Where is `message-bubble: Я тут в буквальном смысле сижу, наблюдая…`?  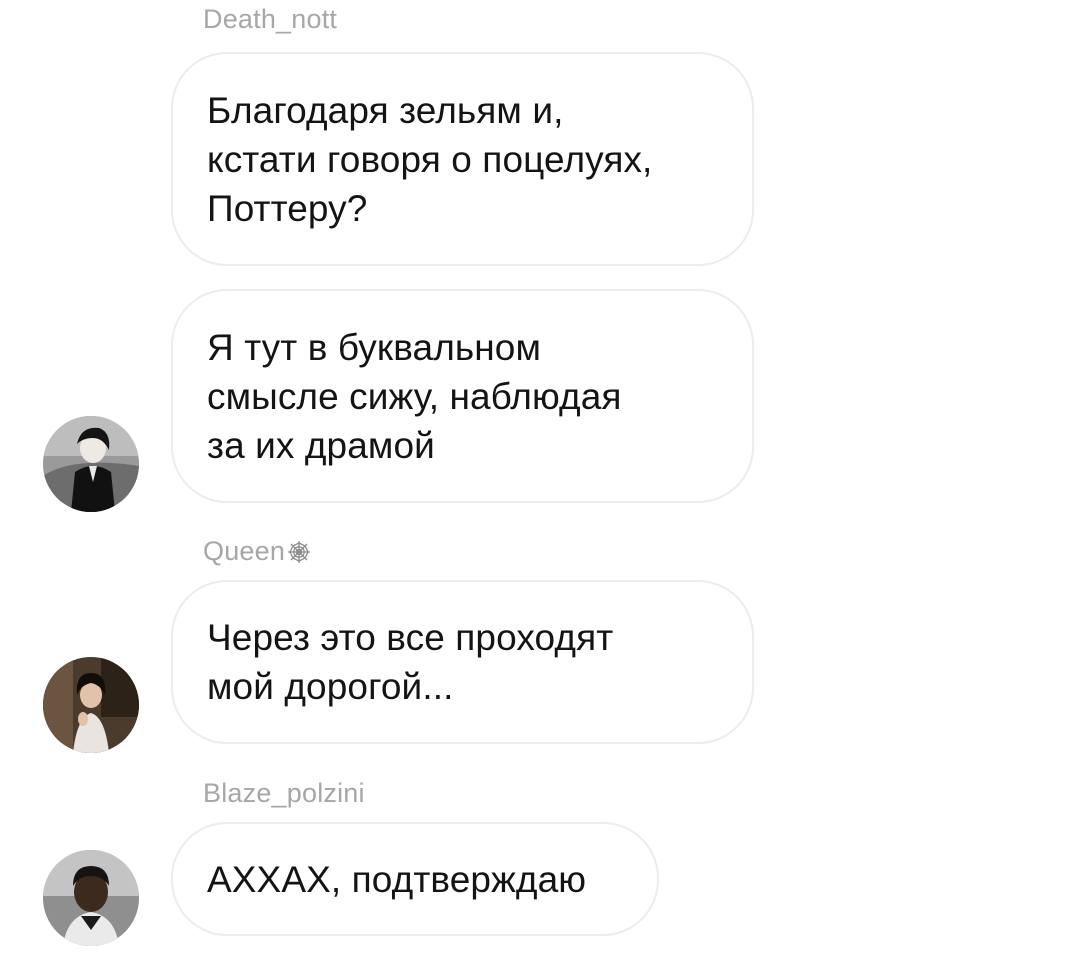
message-bubble: Я тут в буквальном смысле сижу, наблюдая… is located at coordinates (462, 396).